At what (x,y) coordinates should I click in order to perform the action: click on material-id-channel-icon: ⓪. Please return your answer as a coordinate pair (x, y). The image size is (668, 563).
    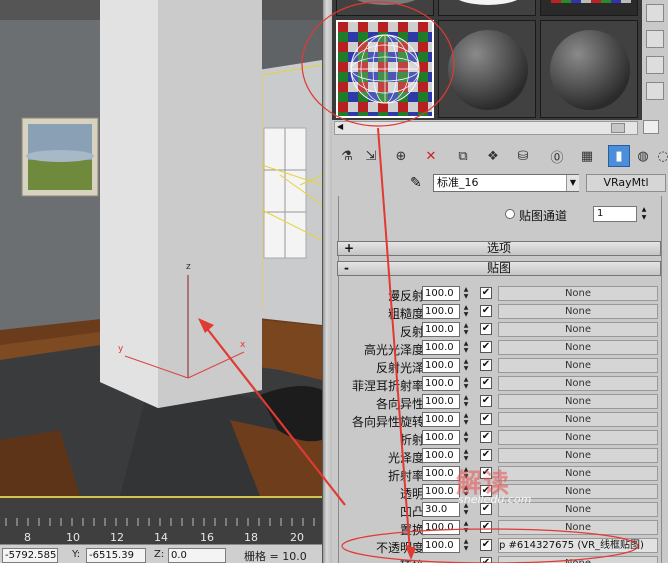
    Looking at the image, I should click on (557, 156).